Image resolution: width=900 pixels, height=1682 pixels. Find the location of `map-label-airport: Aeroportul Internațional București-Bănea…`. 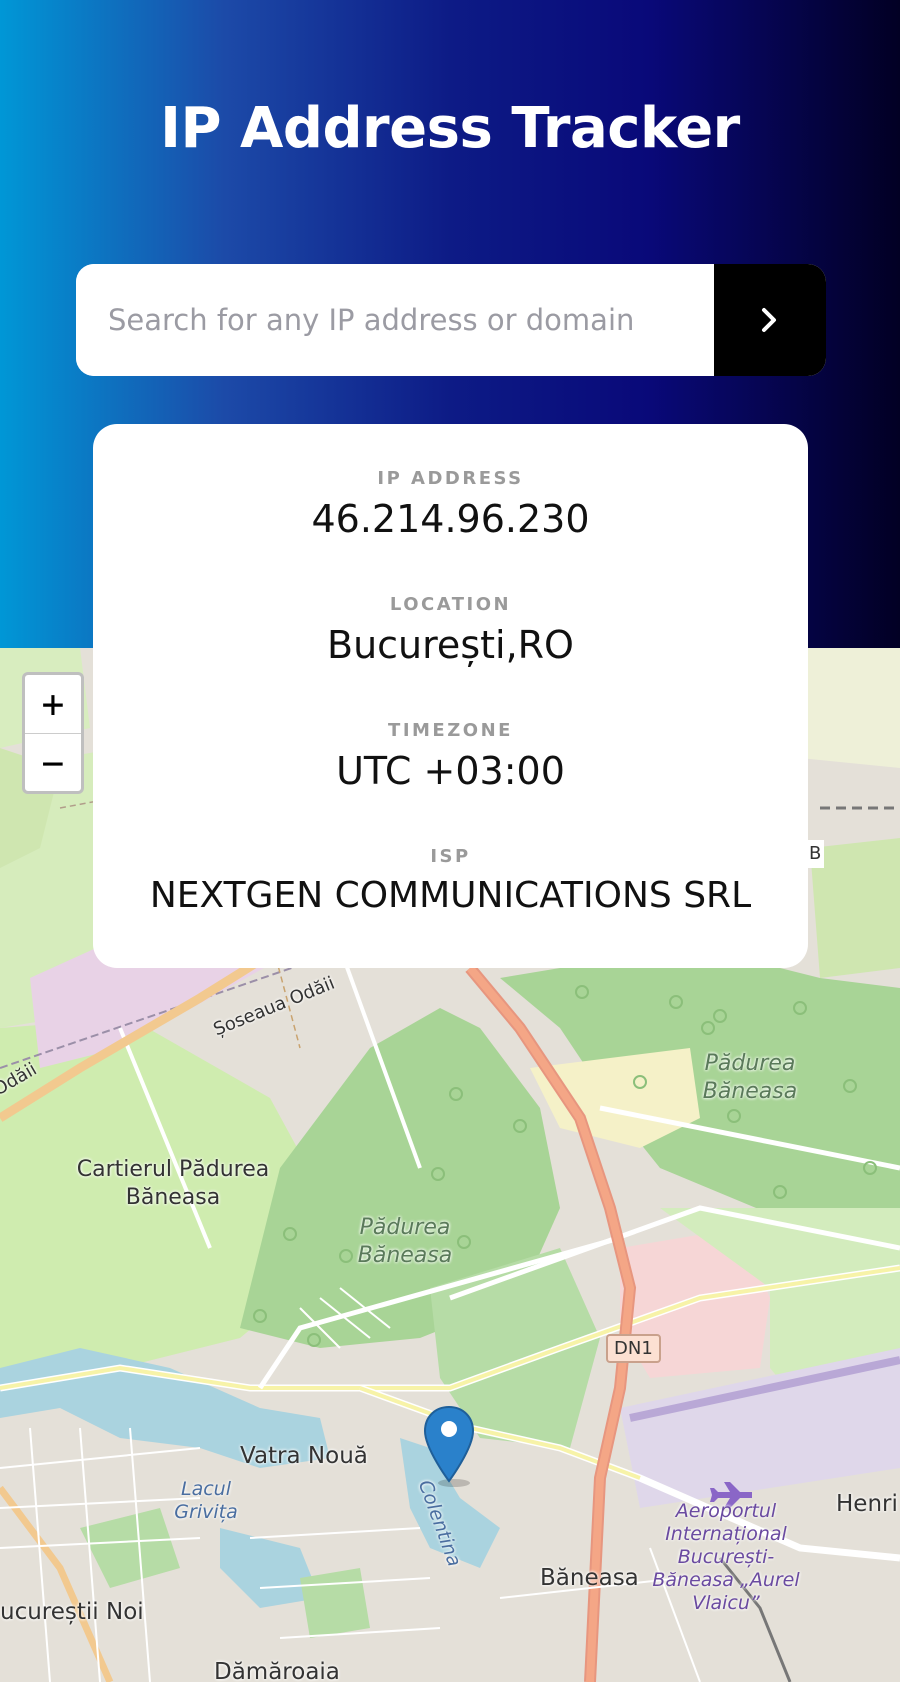

map-label-airport: Aeroportul Internațional București-Bănea… is located at coordinates (726, 1557).